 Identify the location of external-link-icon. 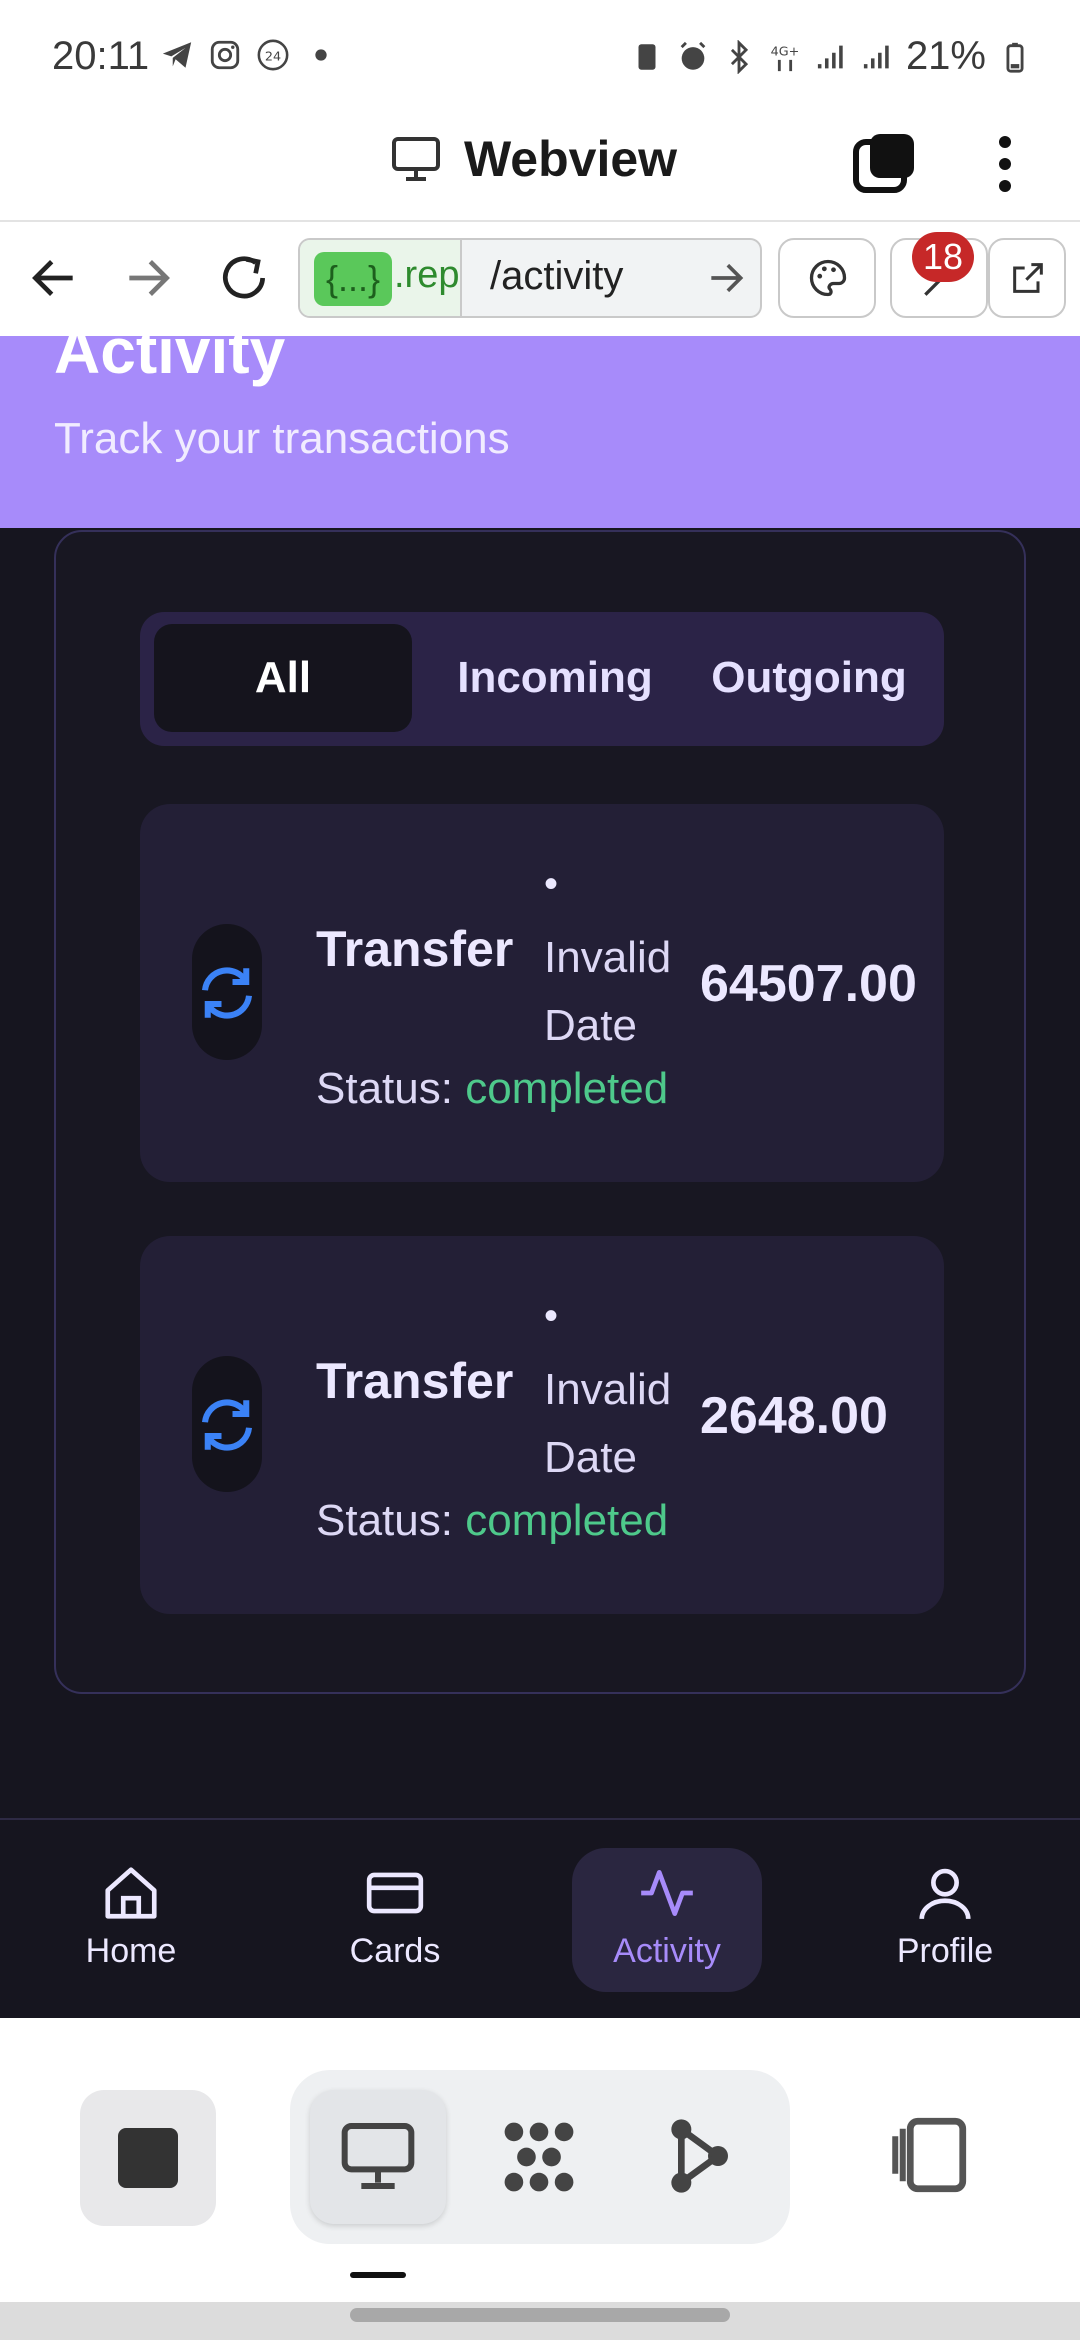
(1028, 278).